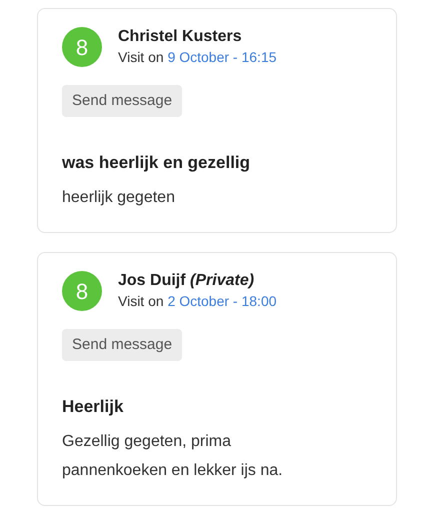  What do you see at coordinates (173, 456) in the screenshot?
I see `review-text: Gezellig gegeten, prima pannenkoeken en lekker ijs na.` at bounding box center [173, 456].